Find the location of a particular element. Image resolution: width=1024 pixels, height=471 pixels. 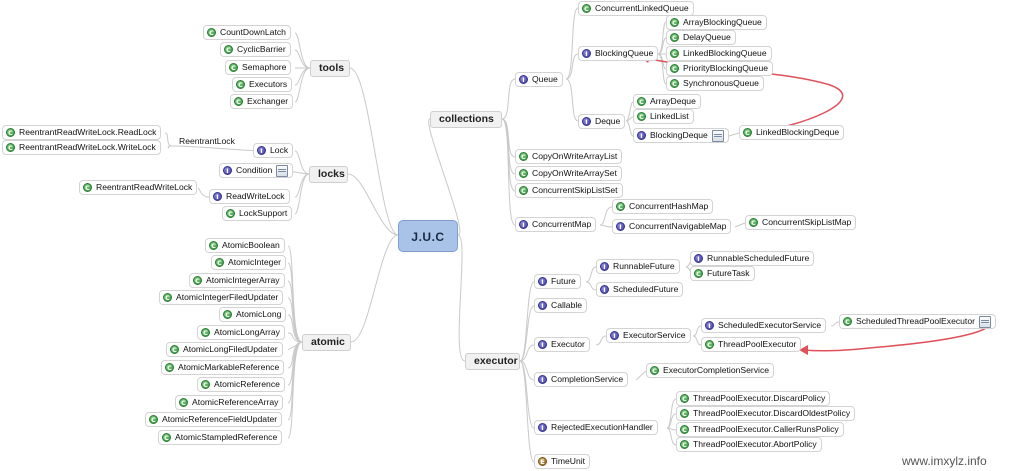

executor-service-node: I ExecutorService is located at coordinates (648, 335).